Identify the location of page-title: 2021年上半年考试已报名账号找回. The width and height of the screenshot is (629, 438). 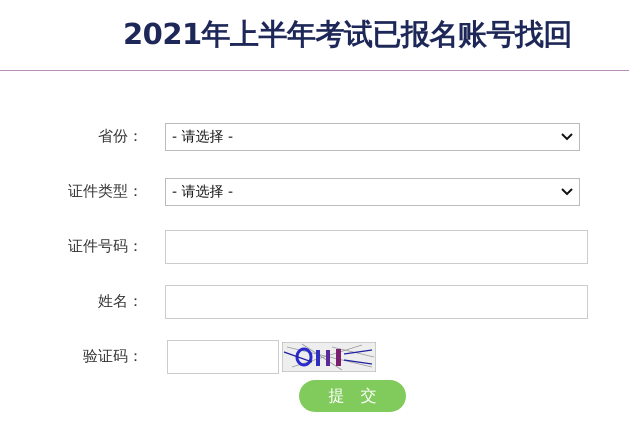
(347, 34).